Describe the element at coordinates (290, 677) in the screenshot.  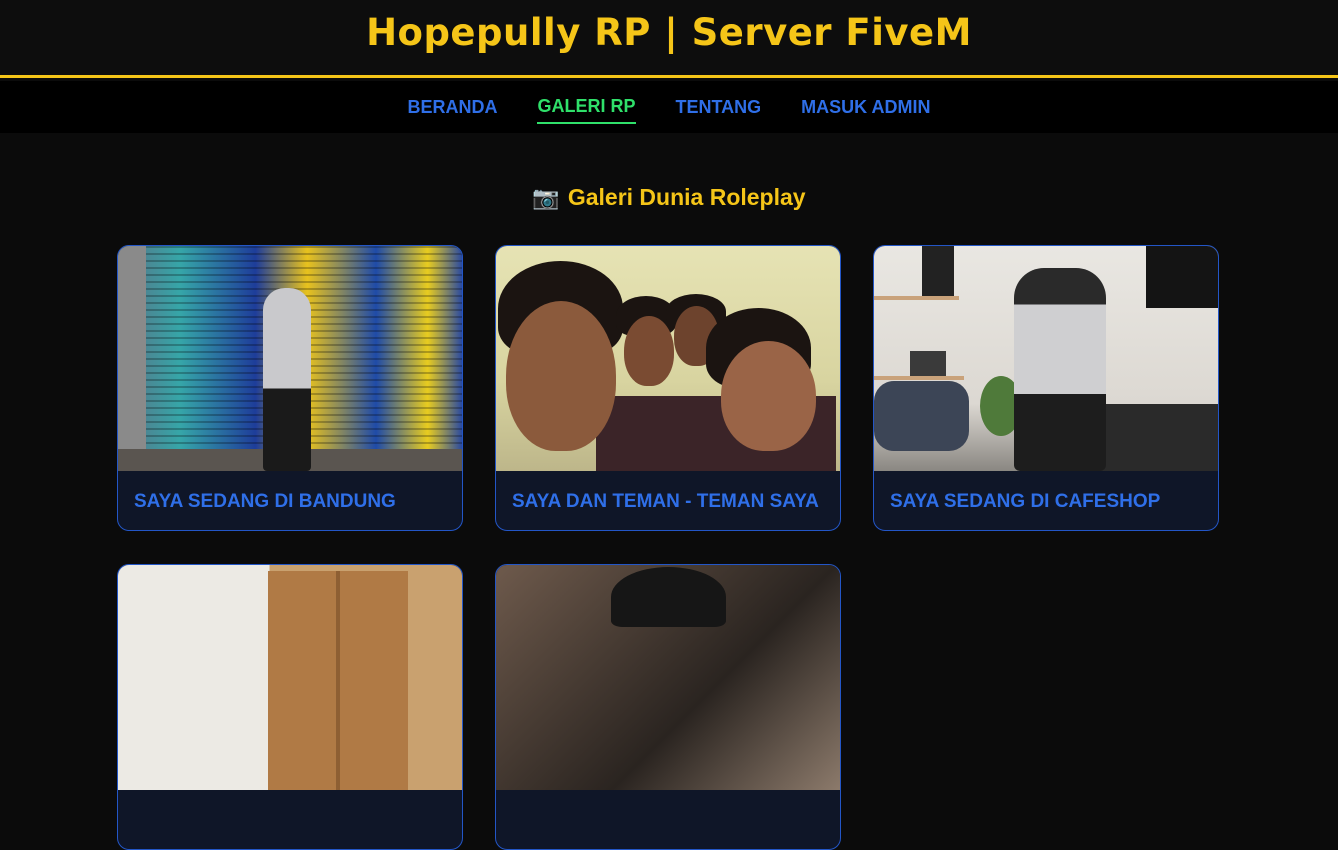
I see `gallery-photo-room` at that location.